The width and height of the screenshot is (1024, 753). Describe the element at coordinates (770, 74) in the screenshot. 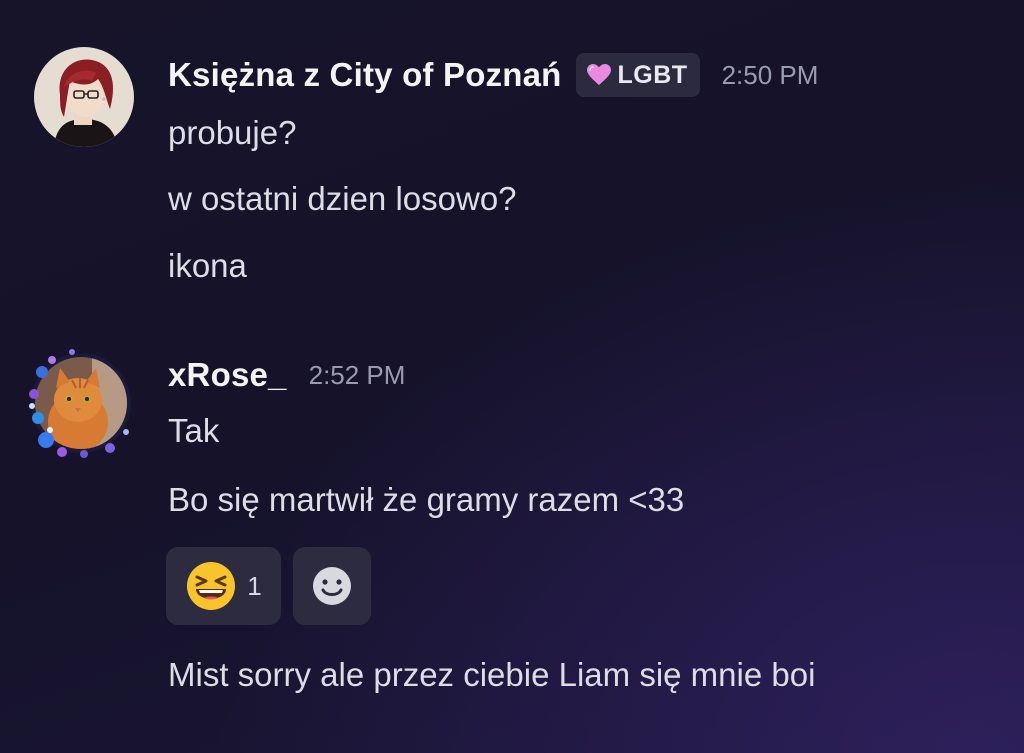

I see `timestamp: 2:50 PM` at that location.